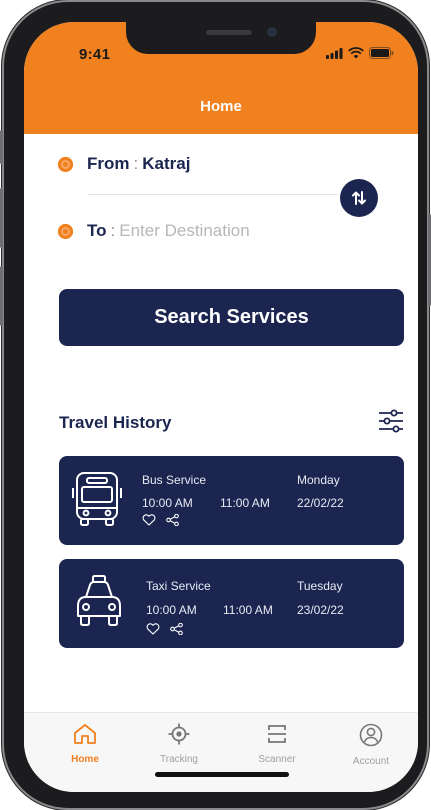 The image size is (431, 810). I want to click on destination-dot-icon, so click(65, 231).